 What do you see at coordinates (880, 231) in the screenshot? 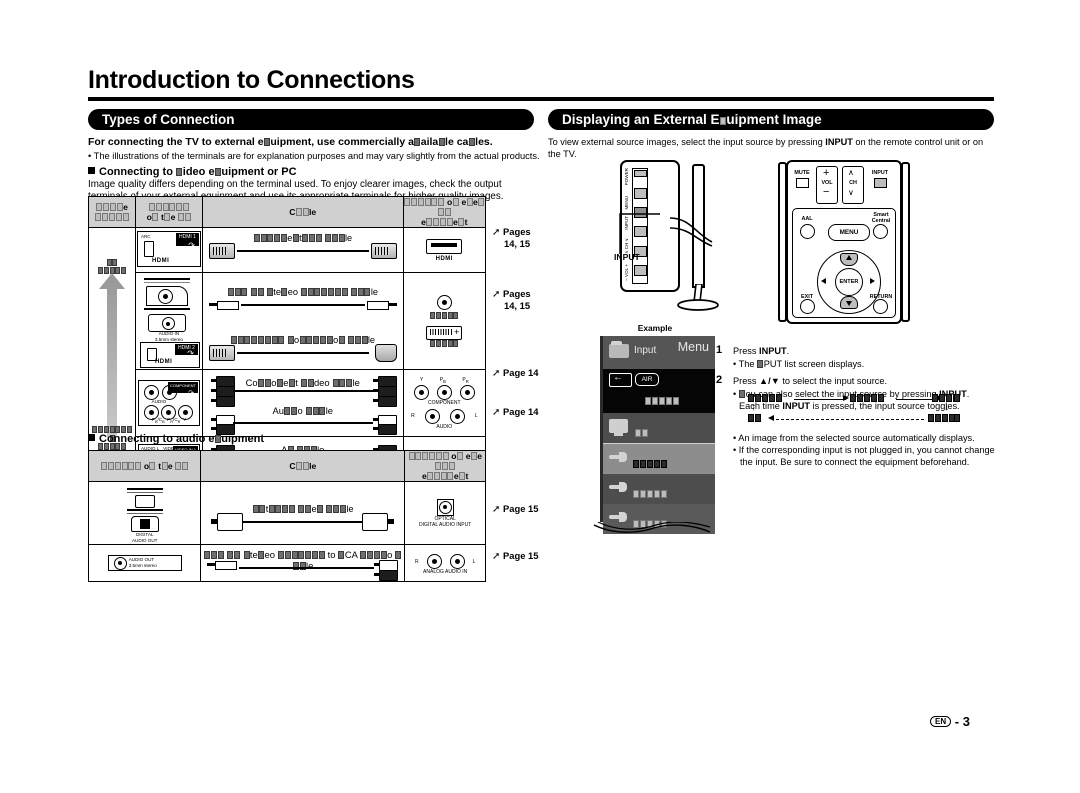
I see `remote-smart-central-button` at bounding box center [880, 231].